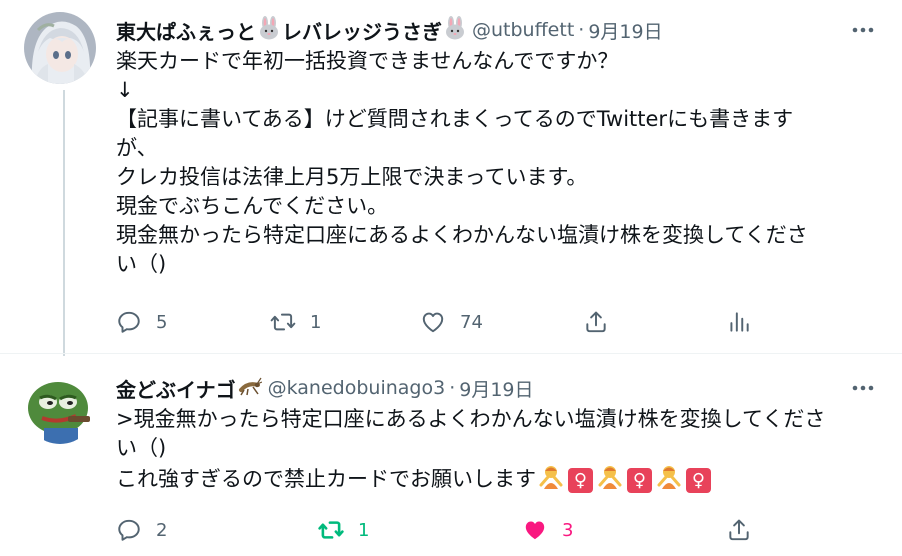  I want to click on analytics-button, so click(739, 322).